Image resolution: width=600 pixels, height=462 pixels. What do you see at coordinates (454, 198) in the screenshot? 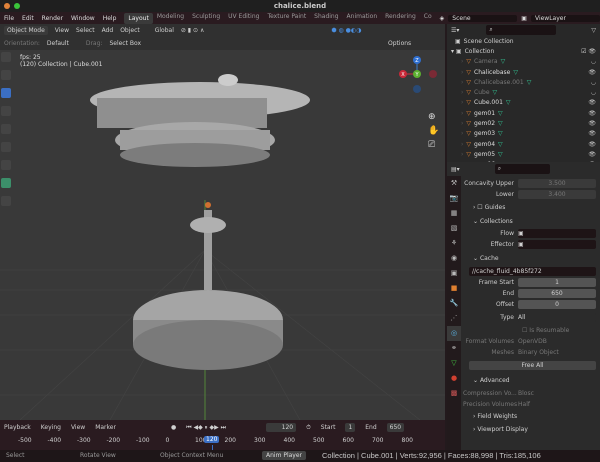
I see `render-tab-icon: 📷` at bounding box center [454, 198].